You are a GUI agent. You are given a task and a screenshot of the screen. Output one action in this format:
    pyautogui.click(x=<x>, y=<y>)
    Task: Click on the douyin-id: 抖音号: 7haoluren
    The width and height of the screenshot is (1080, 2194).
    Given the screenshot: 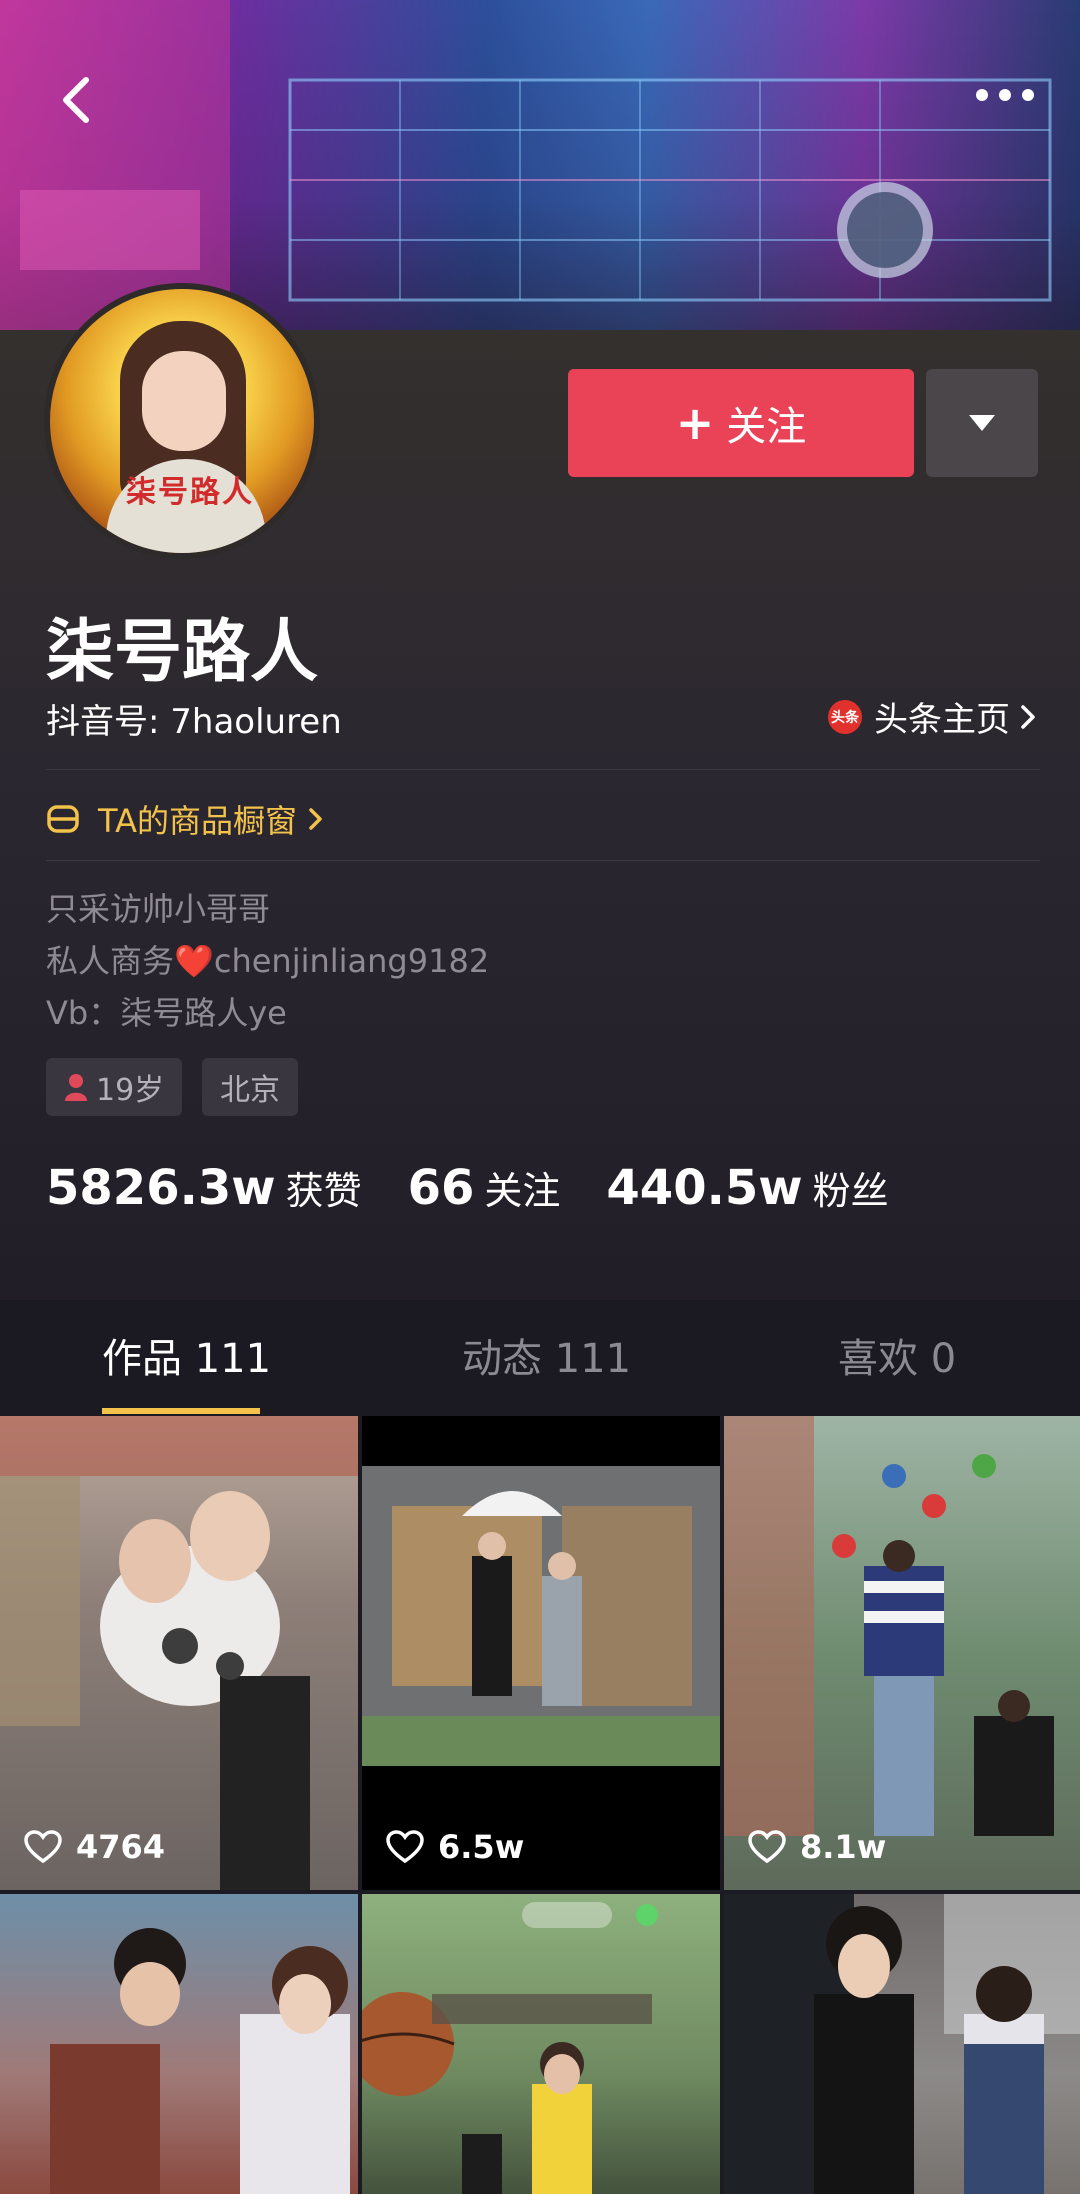 What is the action you would take?
    pyautogui.click(x=194, y=722)
    